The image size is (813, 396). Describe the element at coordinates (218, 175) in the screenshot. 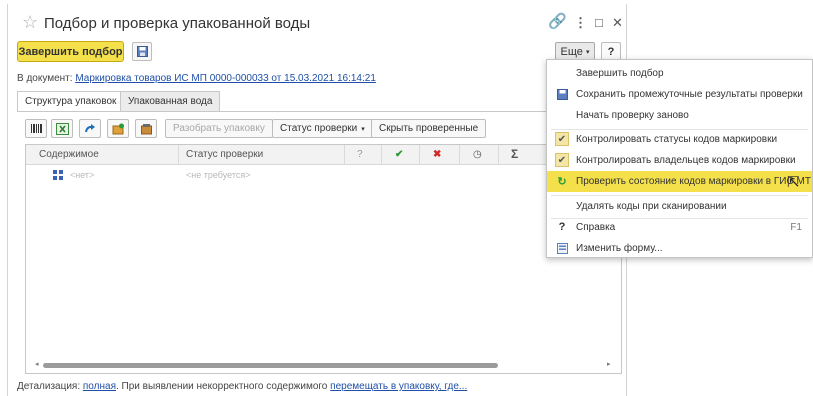

I see `row-status: <не требуется>` at that location.